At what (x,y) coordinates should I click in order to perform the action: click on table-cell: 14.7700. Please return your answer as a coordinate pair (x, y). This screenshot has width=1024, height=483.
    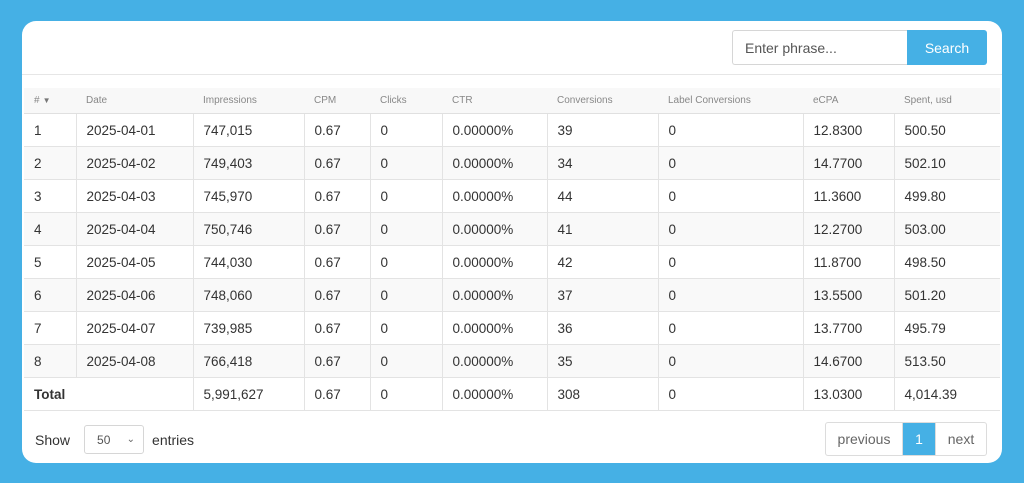
    Looking at the image, I should click on (848, 163).